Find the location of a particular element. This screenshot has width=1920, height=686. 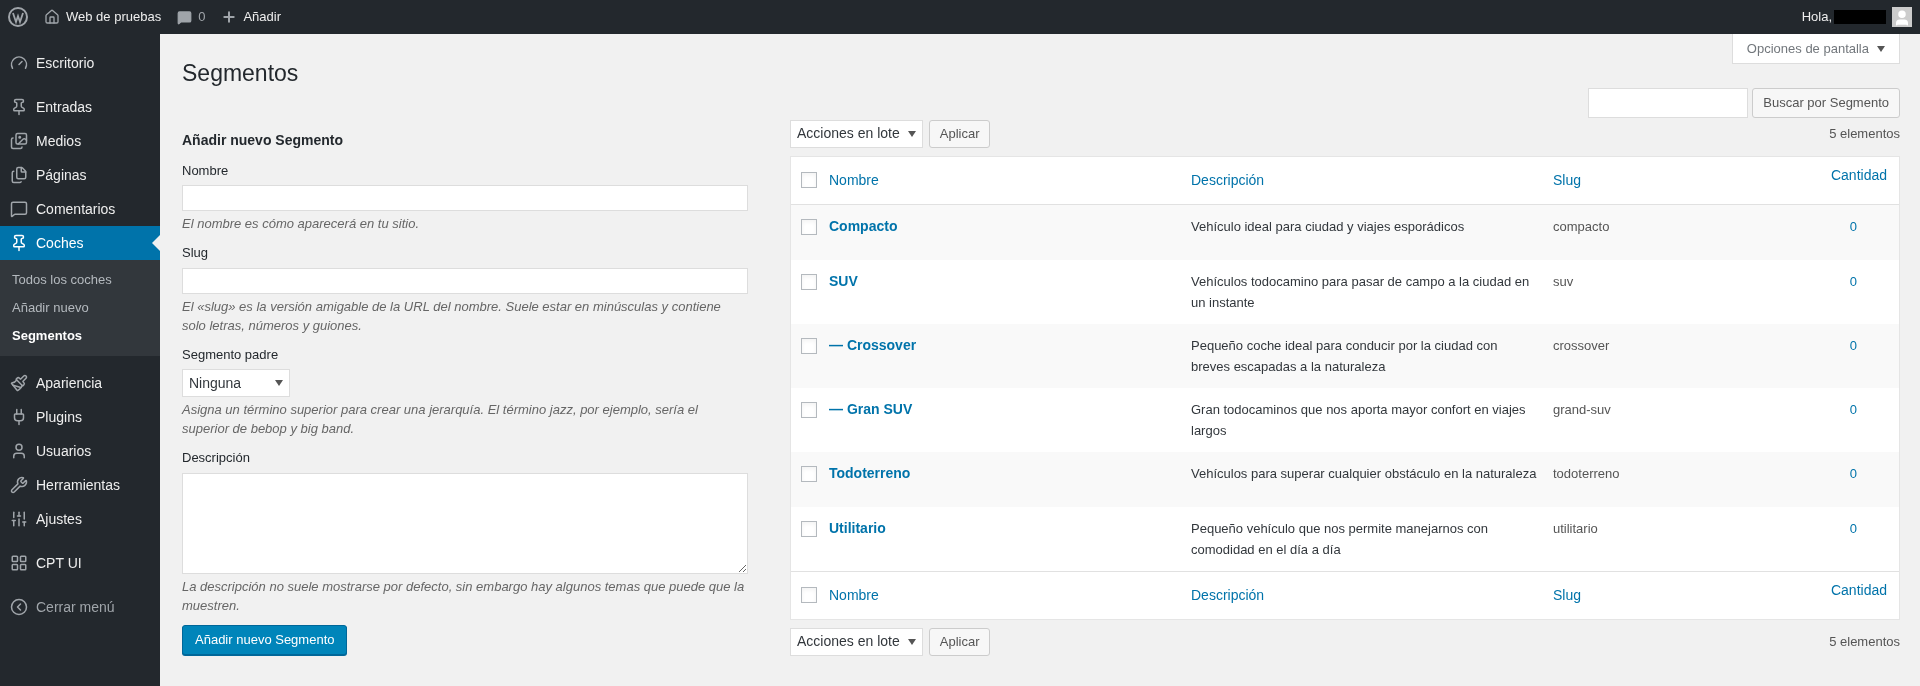

screen-options-button: Opciones de pantalla is located at coordinates (1815, 49).